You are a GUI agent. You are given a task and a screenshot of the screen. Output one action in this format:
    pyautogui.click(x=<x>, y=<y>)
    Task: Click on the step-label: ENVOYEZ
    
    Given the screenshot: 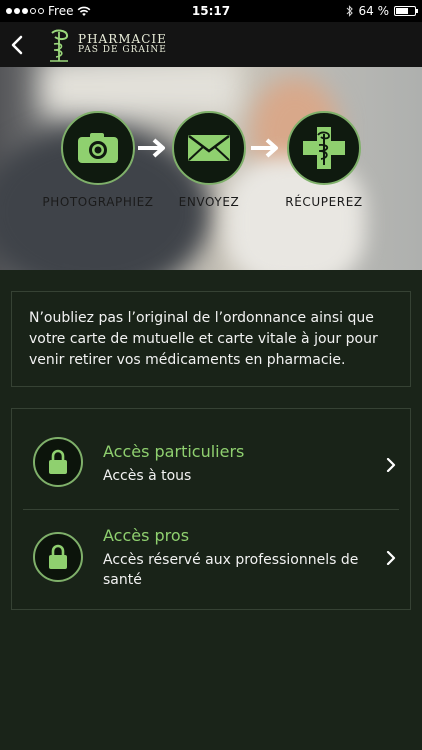 What is the action you would take?
    pyautogui.click(x=209, y=202)
    